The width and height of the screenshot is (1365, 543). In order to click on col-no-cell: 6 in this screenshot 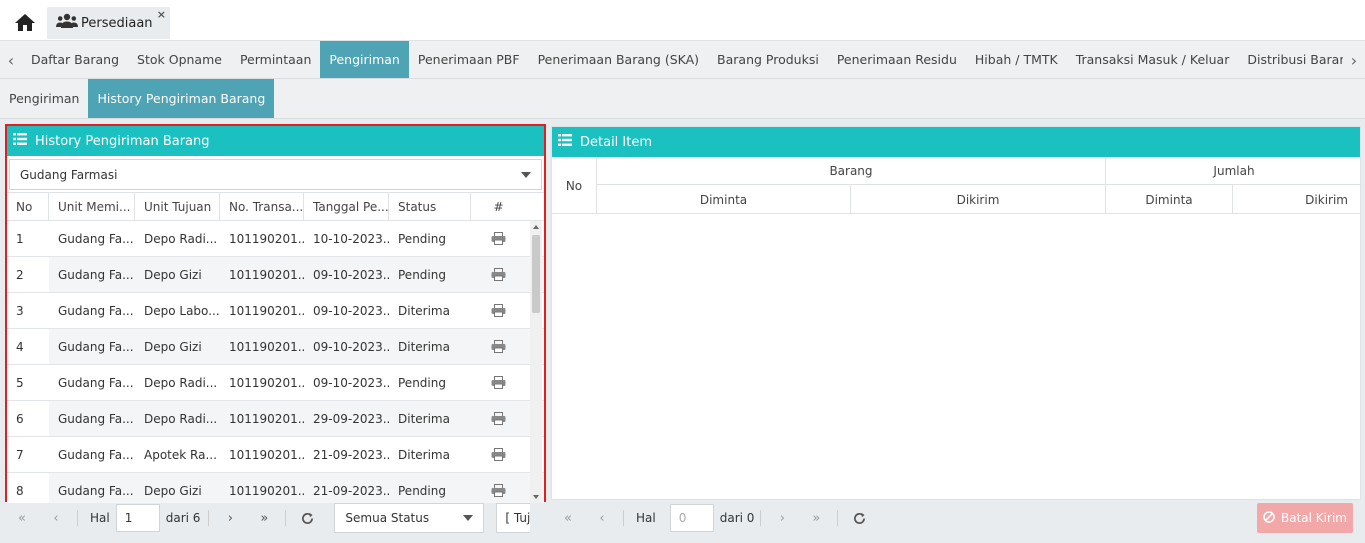, I will do `click(28, 418)`.